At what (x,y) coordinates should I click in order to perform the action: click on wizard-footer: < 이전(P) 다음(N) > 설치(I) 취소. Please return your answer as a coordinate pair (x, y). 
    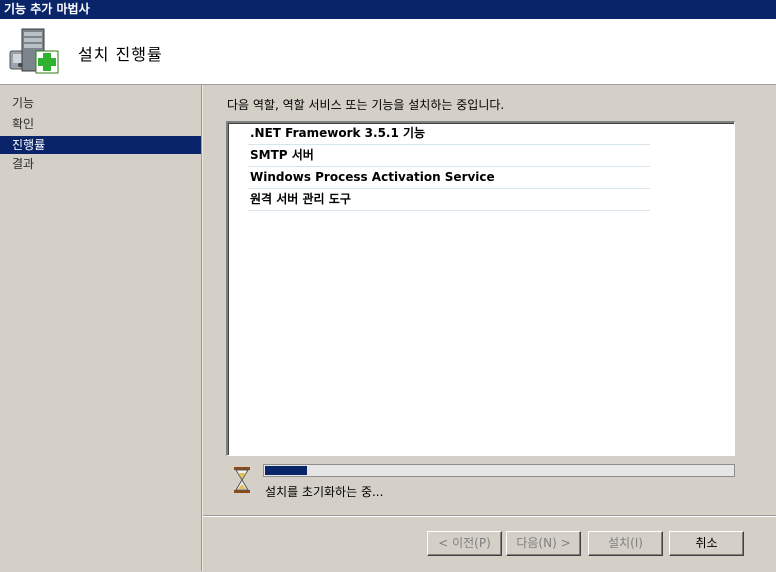
    Looking at the image, I should click on (489, 543).